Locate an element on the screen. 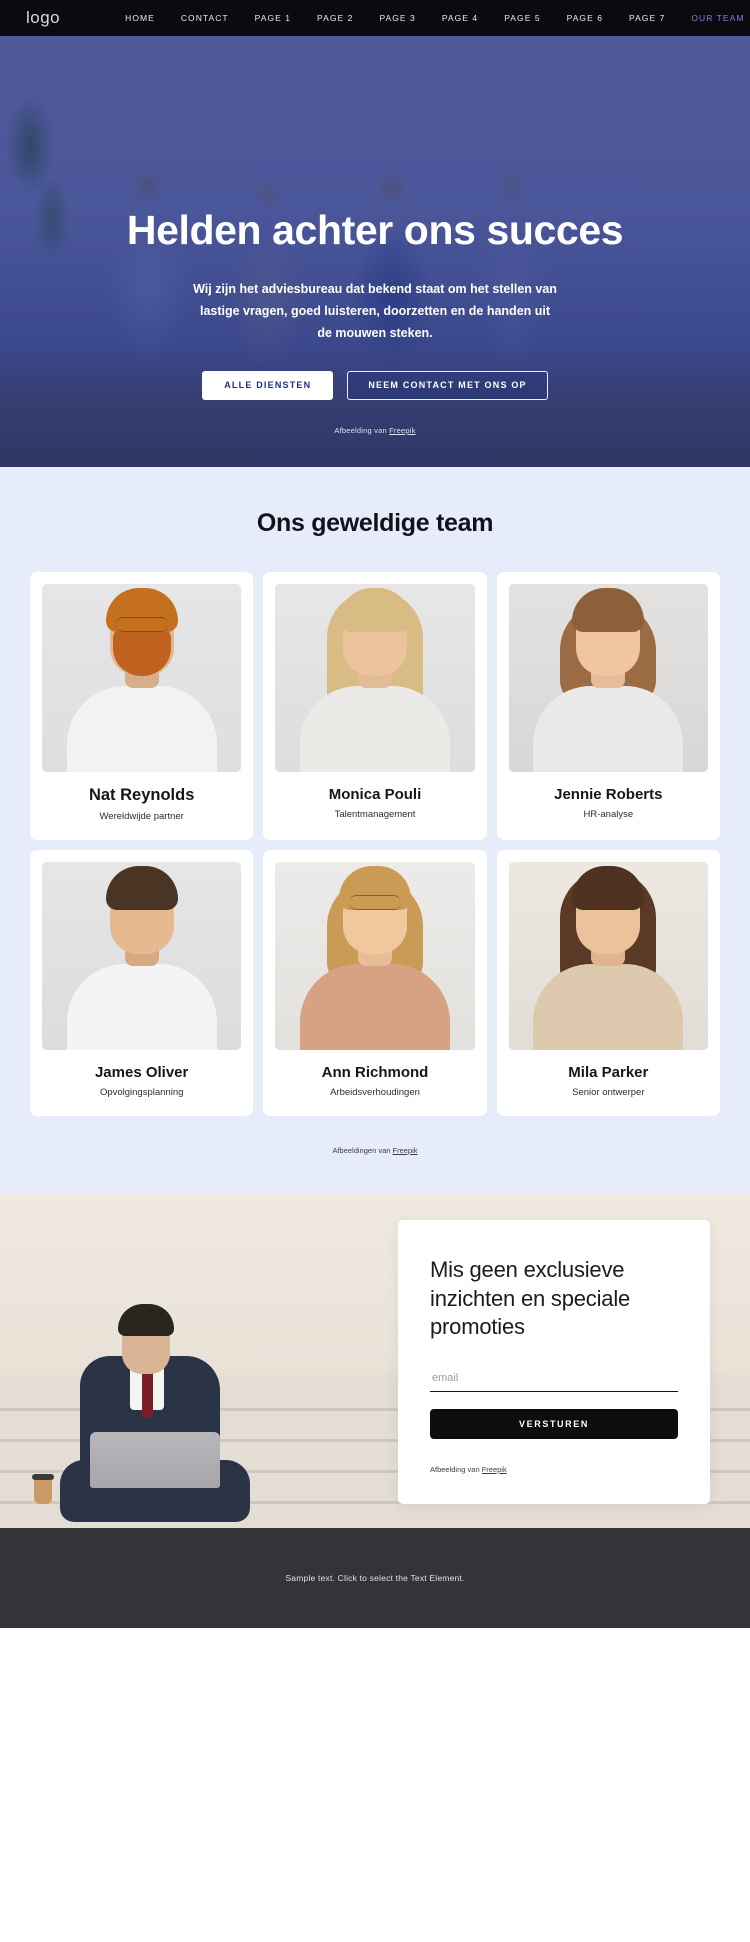  team-member-name: Monica Pouli is located at coordinates (375, 794).